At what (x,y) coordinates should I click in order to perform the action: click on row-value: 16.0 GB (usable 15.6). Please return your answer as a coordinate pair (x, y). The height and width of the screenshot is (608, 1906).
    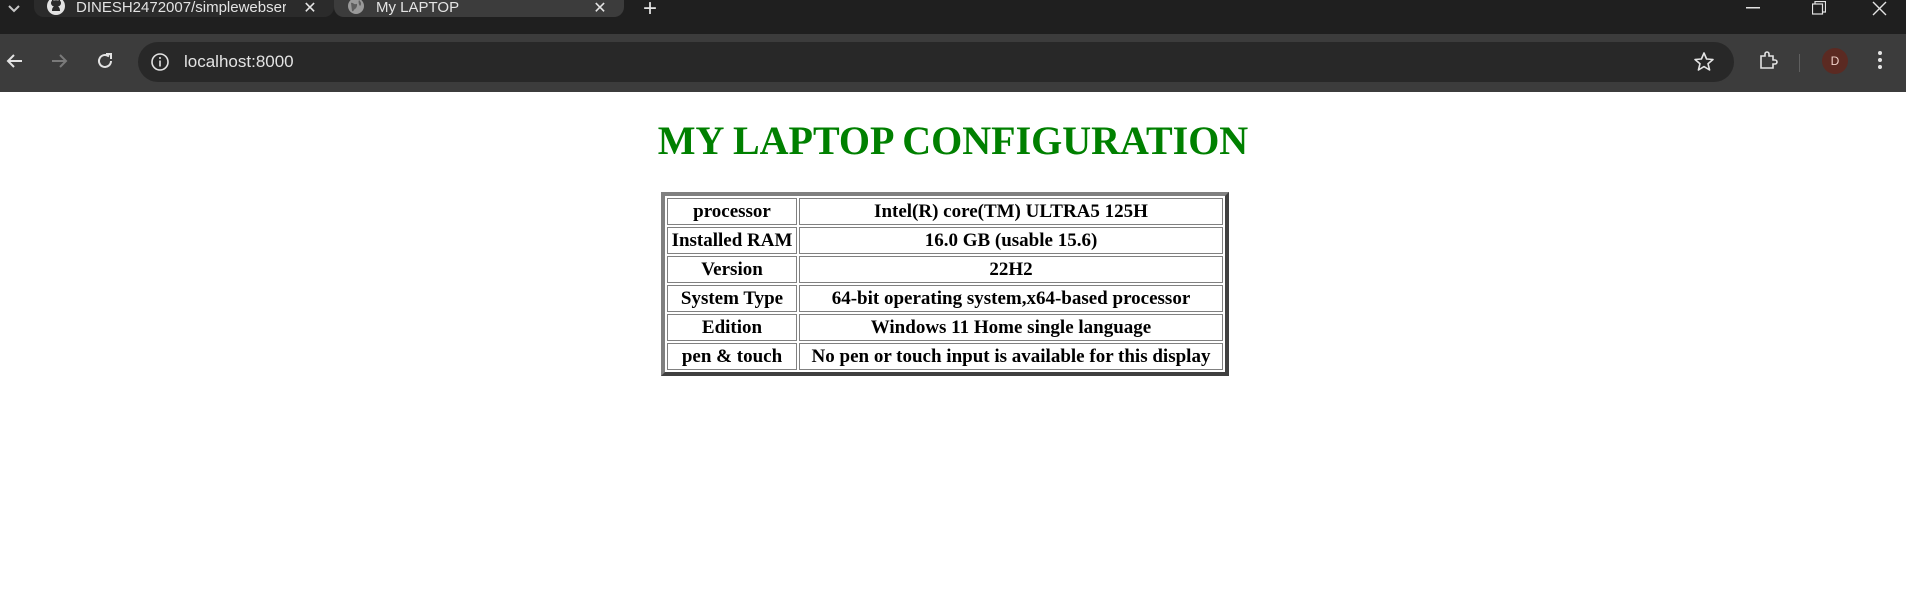
    Looking at the image, I should click on (1011, 240).